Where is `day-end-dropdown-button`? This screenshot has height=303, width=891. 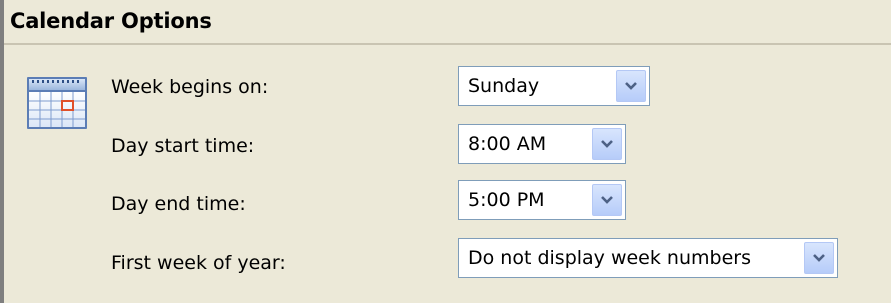
day-end-dropdown-button is located at coordinates (607, 200).